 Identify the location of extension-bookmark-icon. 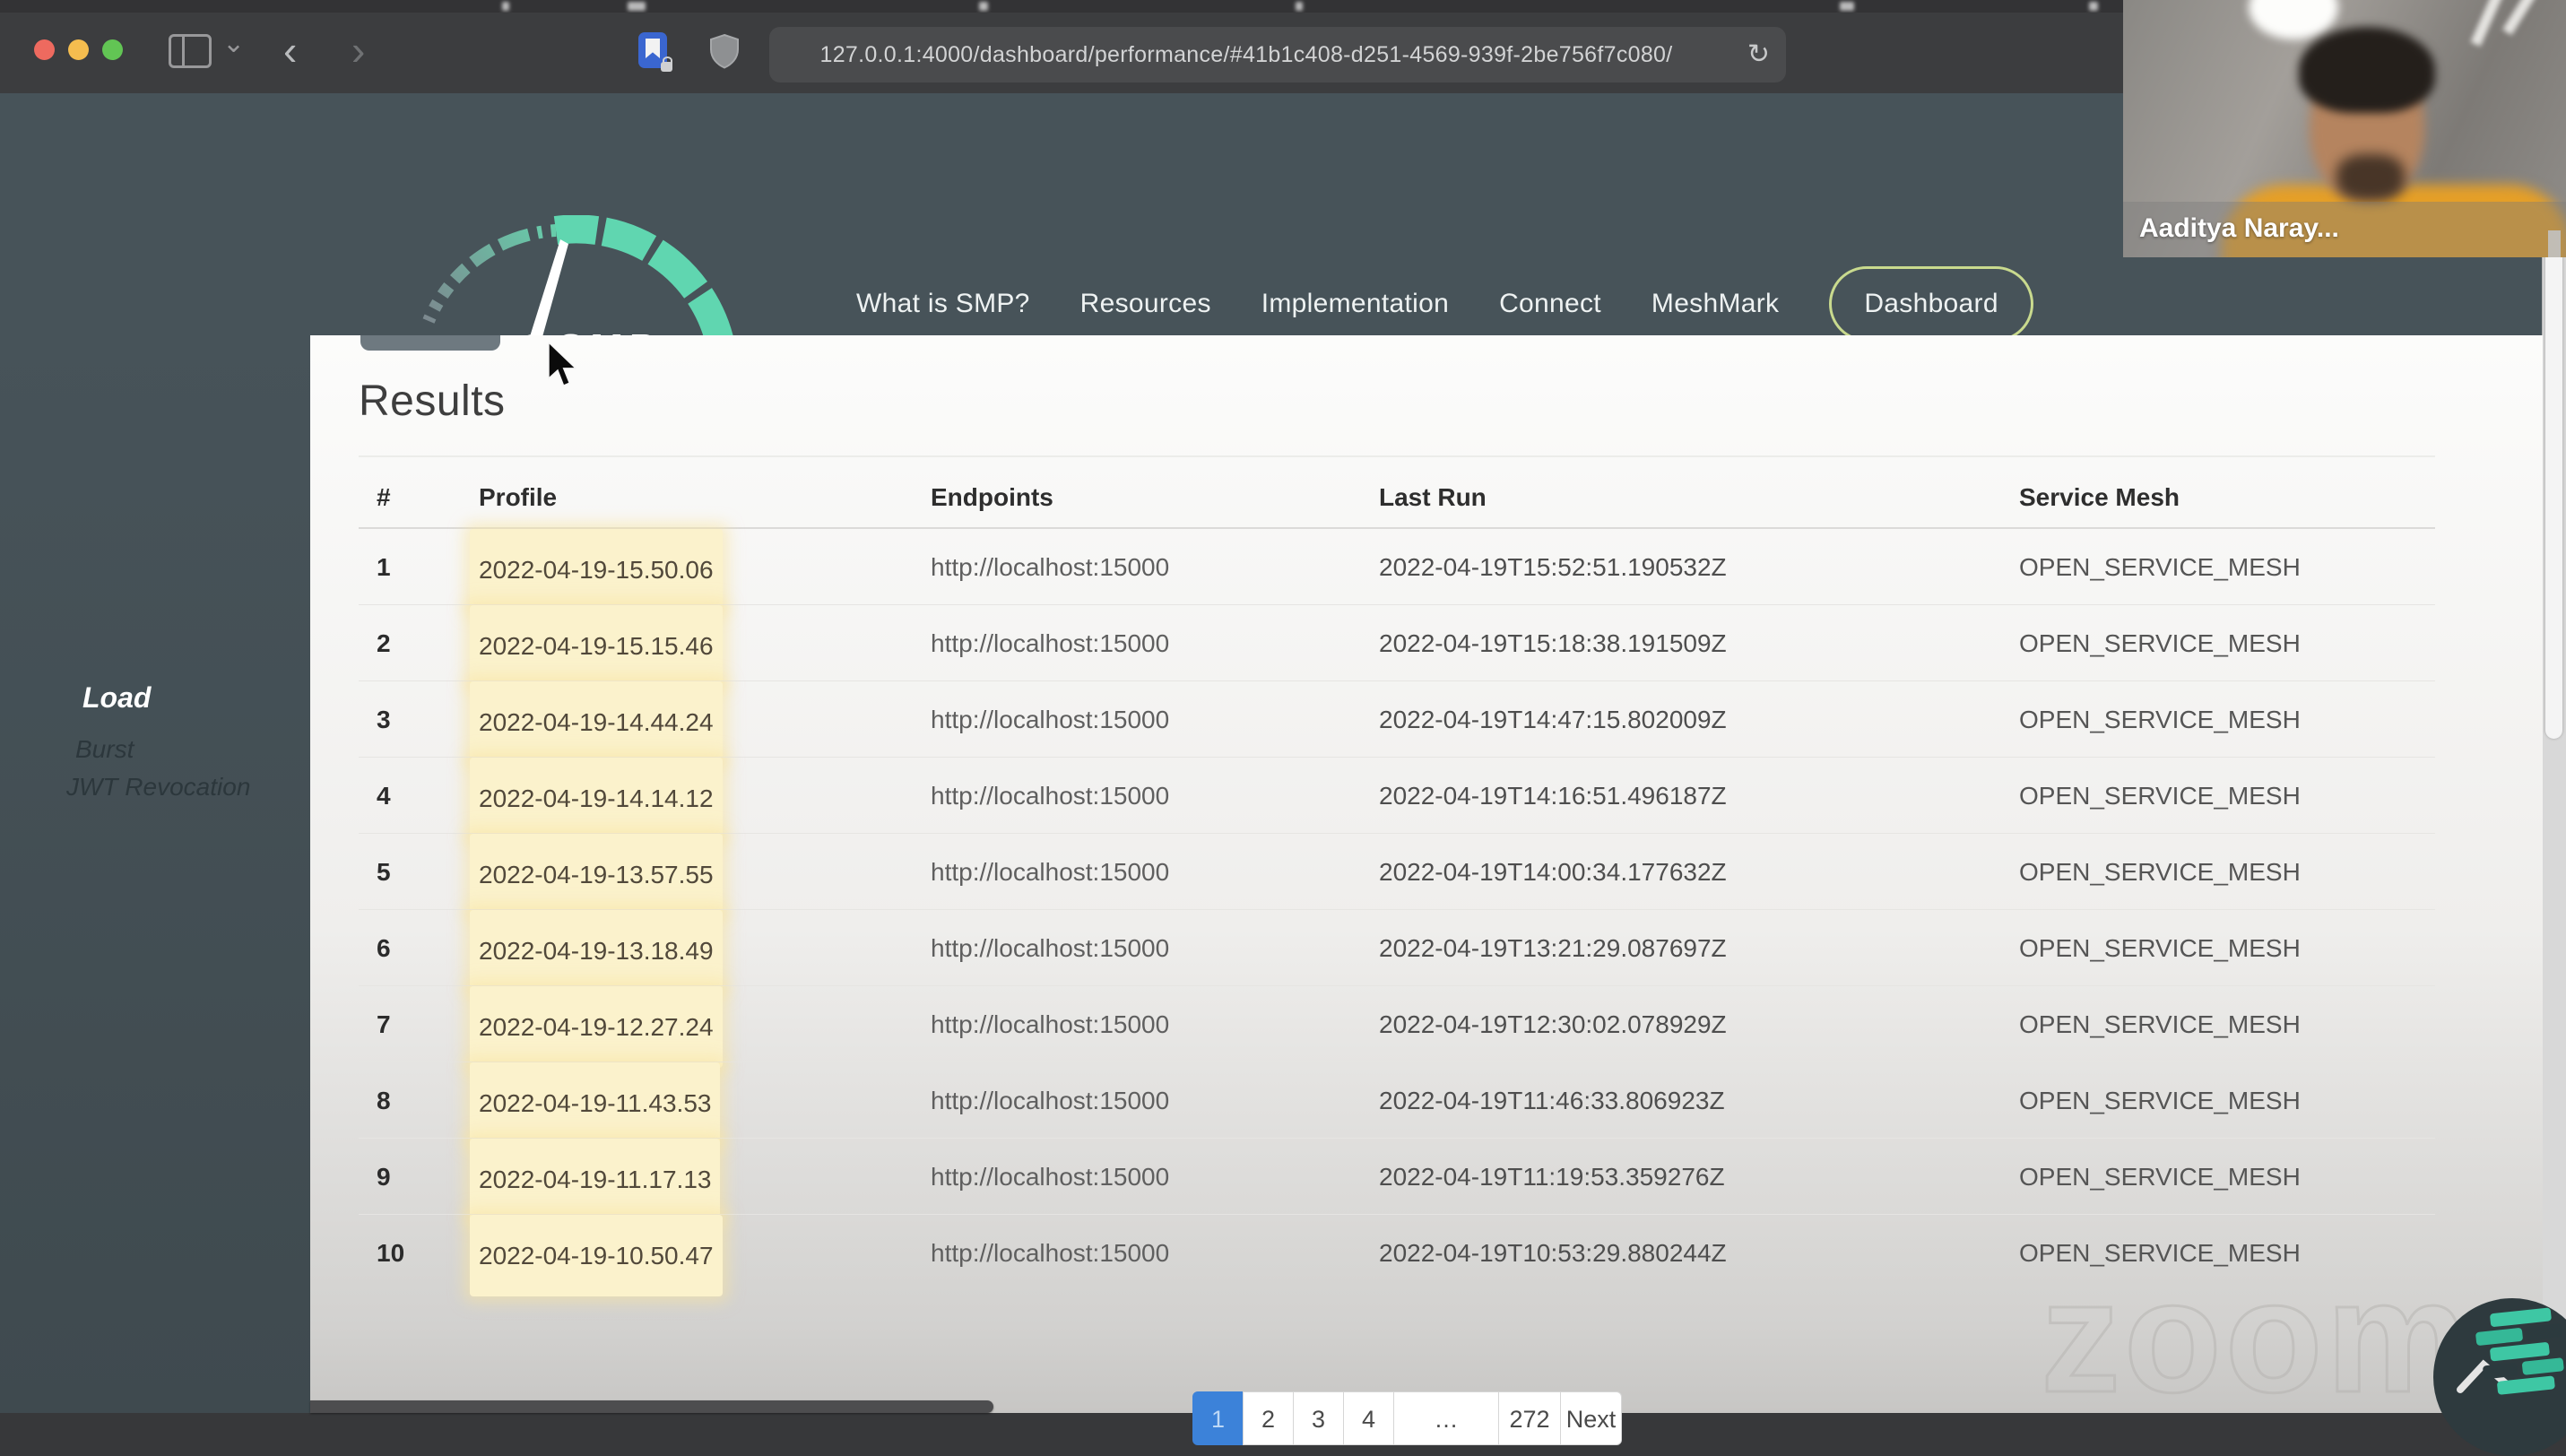
(655, 52).